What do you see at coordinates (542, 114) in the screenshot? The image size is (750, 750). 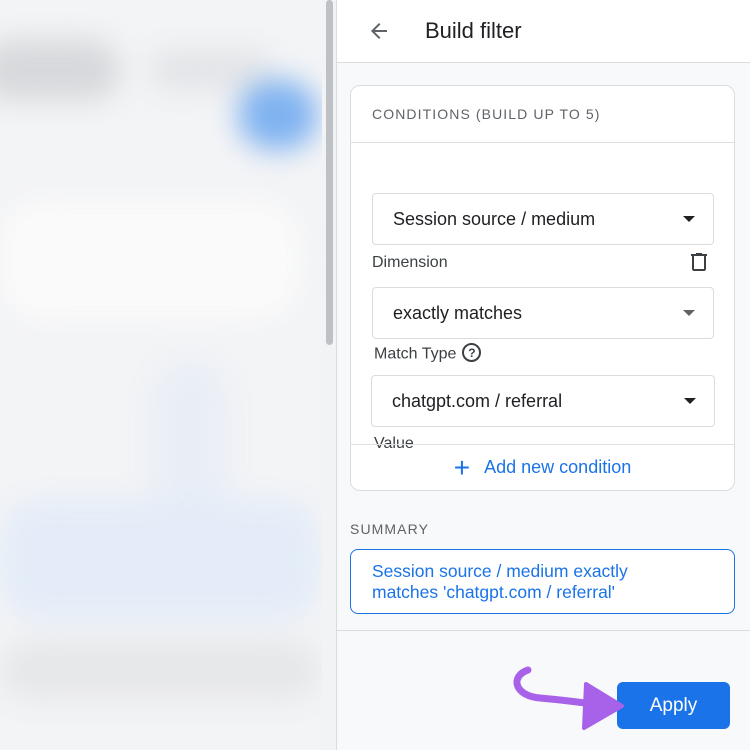 I see `conditions-heading: CONDITIONS (BUILD UP TO 5)` at bounding box center [542, 114].